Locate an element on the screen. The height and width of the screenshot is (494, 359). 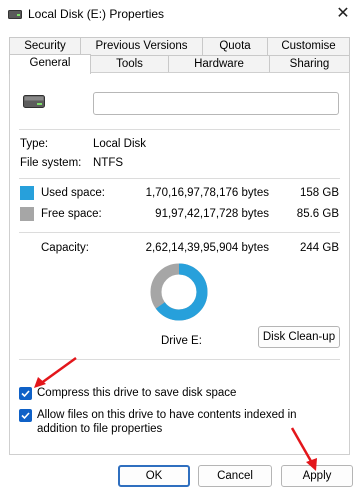
index-checkbox is located at coordinates (25, 415).